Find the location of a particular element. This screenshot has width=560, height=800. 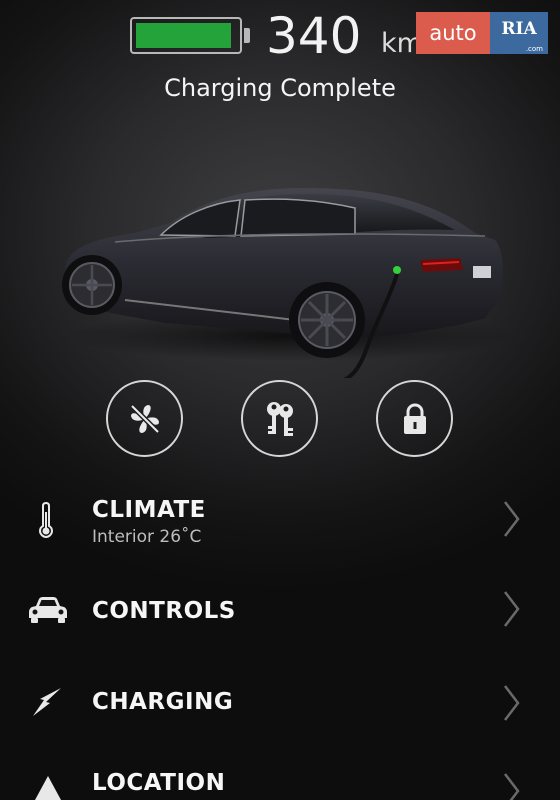

controls-title: CONTROLS is located at coordinates (164, 611).